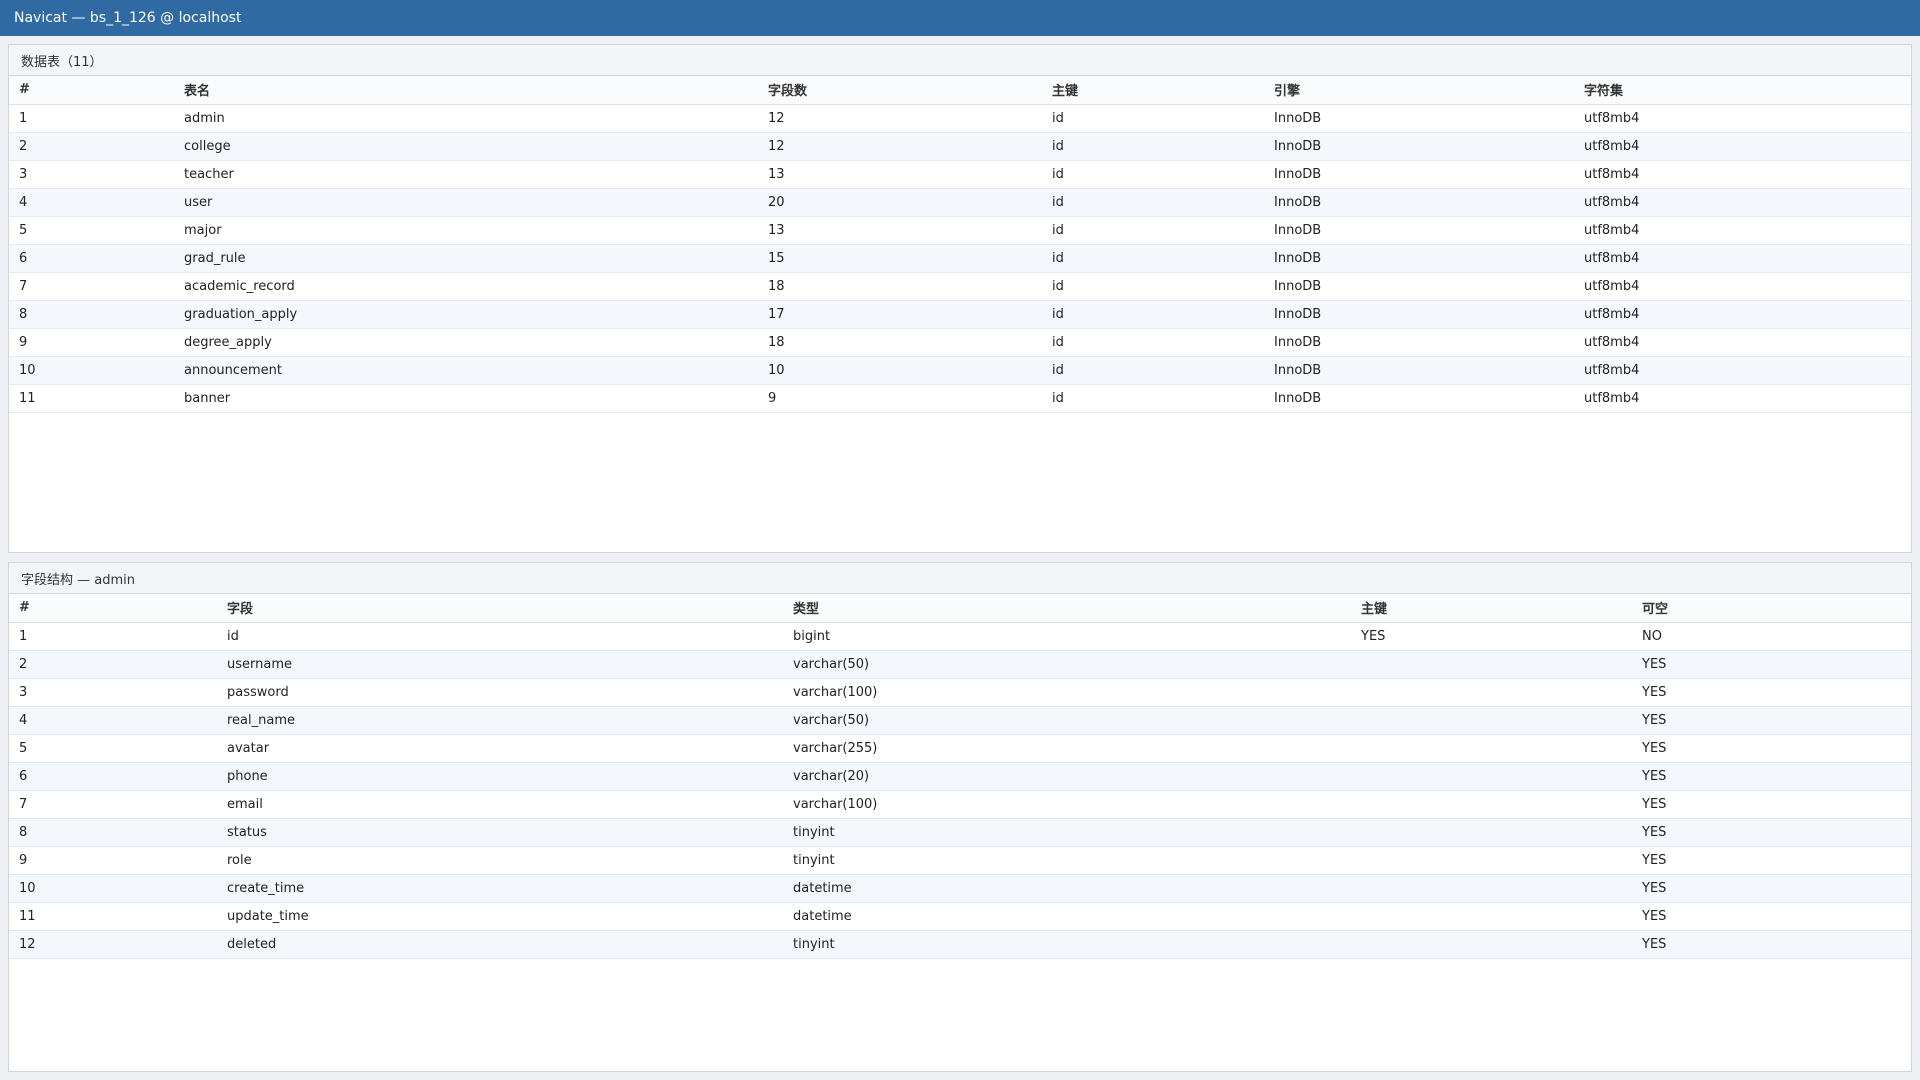 The width and height of the screenshot is (1920, 1080). What do you see at coordinates (466, 398) in the screenshot?
I see `table-cell: banner` at bounding box center [466, 398].